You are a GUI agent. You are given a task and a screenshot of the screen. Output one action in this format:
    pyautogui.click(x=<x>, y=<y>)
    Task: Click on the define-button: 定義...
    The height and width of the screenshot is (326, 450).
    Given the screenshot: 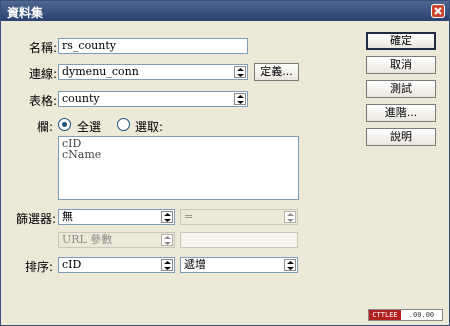 What is the action you would take?
    pyautogui.click(x=276, y=72)
    